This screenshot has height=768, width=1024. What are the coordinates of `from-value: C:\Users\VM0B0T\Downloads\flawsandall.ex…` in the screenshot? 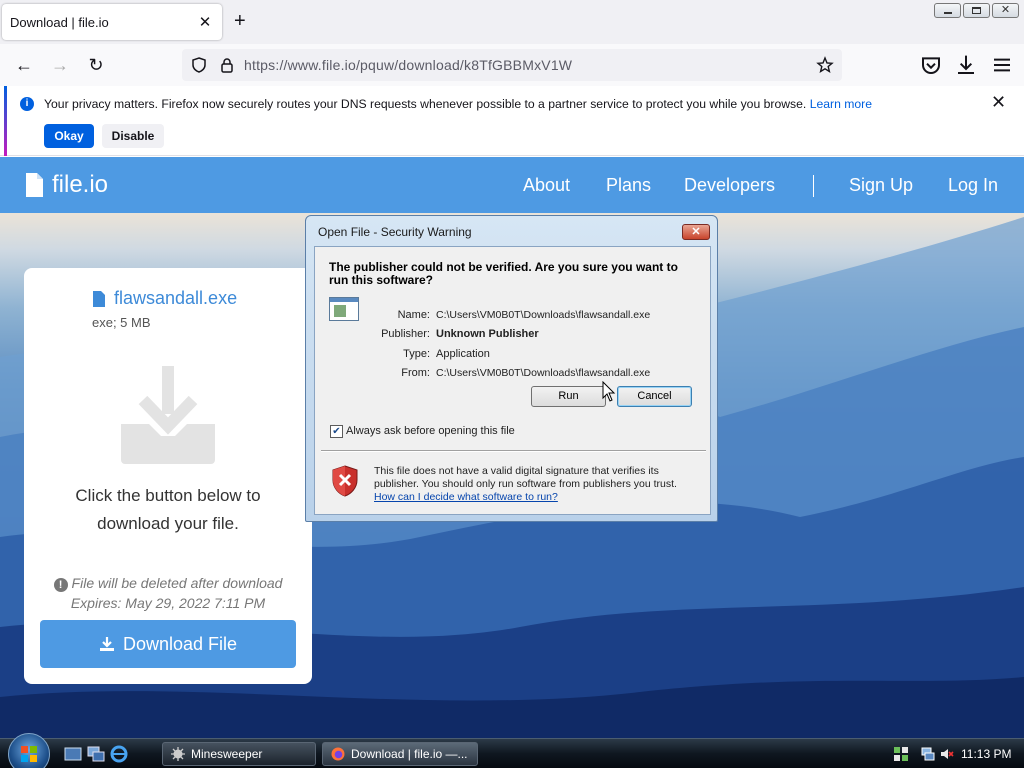 It's located at (543, 373).